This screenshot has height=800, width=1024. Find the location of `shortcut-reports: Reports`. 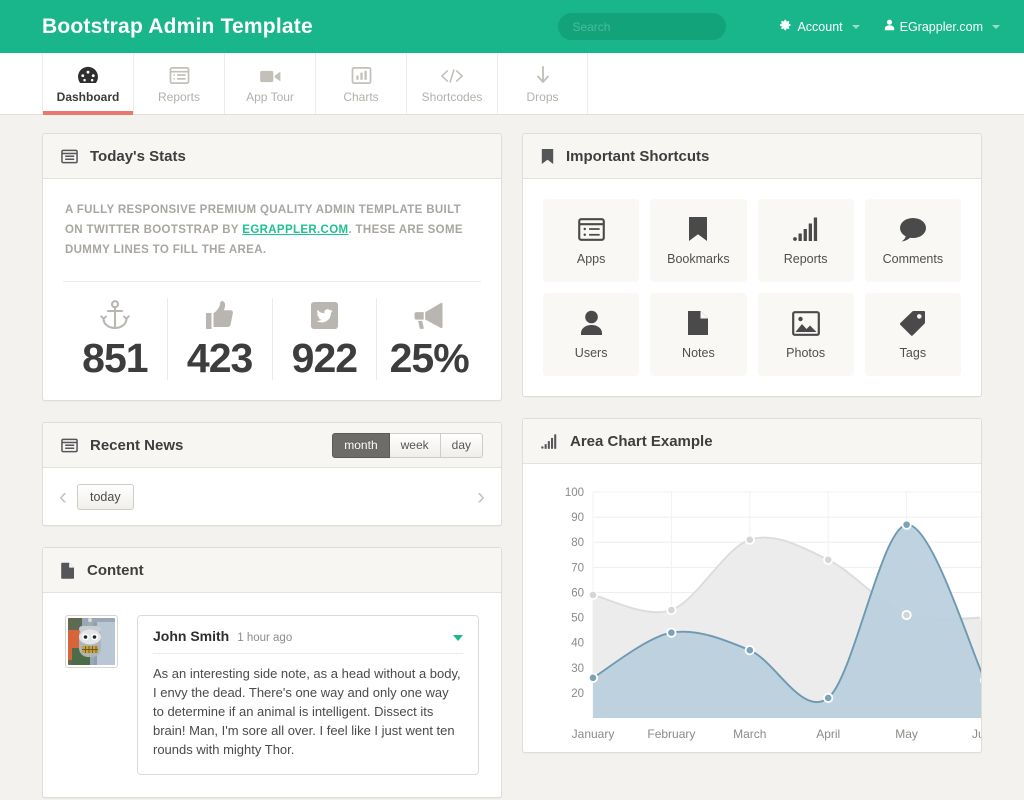

shortcut-reports: Reports is located at coordinates (805, 240).